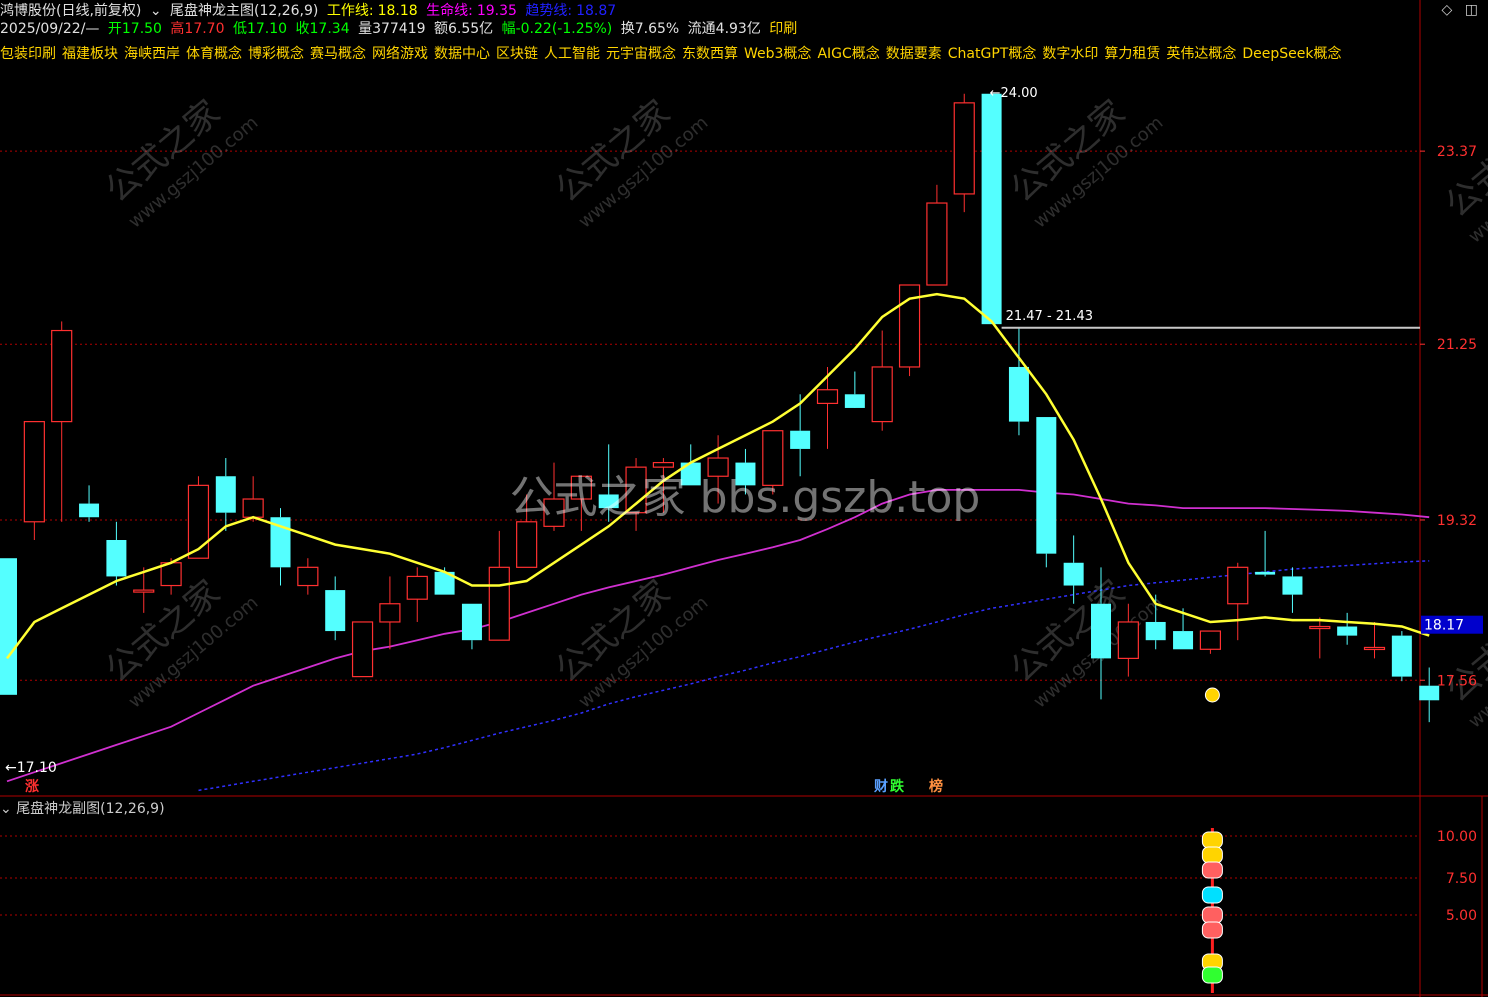 This screenshot has height=997, width=1488. What do you see at coordinates (244, 11) in the screenshot?
I see `indicator-name: 尾盘神龙主图(12,26,9)` at bounding box center [244, 11].